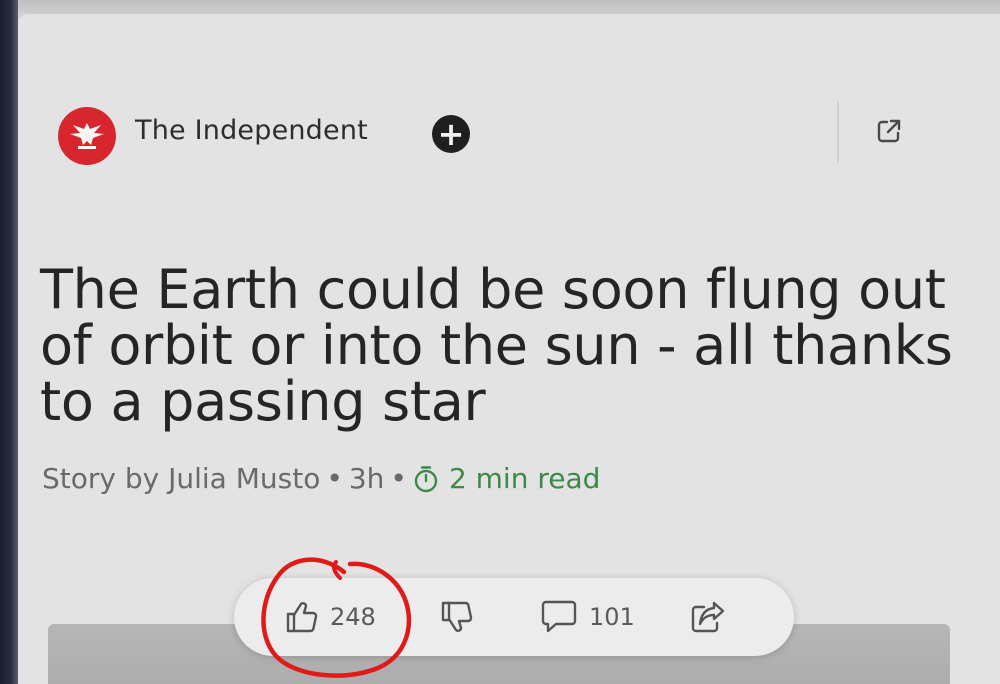 This screenshot has width=1000, height=684. Describe the element at coordinates (302, 617) in the screenshot. I see `thumbs-up-icon` at that location.